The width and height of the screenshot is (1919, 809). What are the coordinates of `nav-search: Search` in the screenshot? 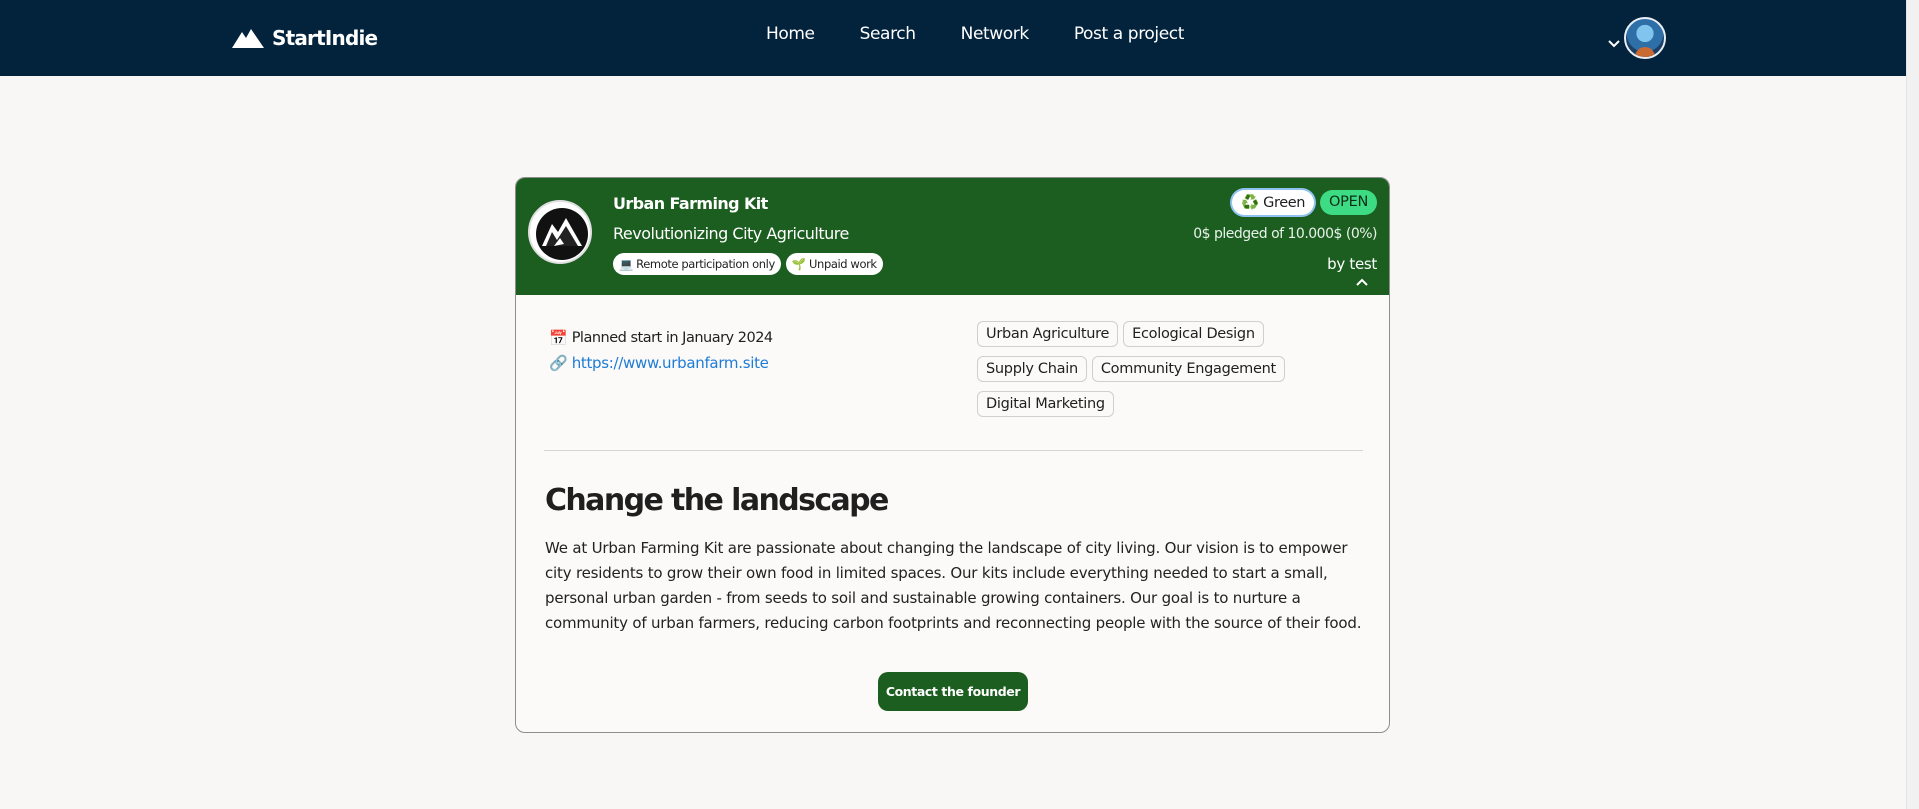 It's located at (888, 34).